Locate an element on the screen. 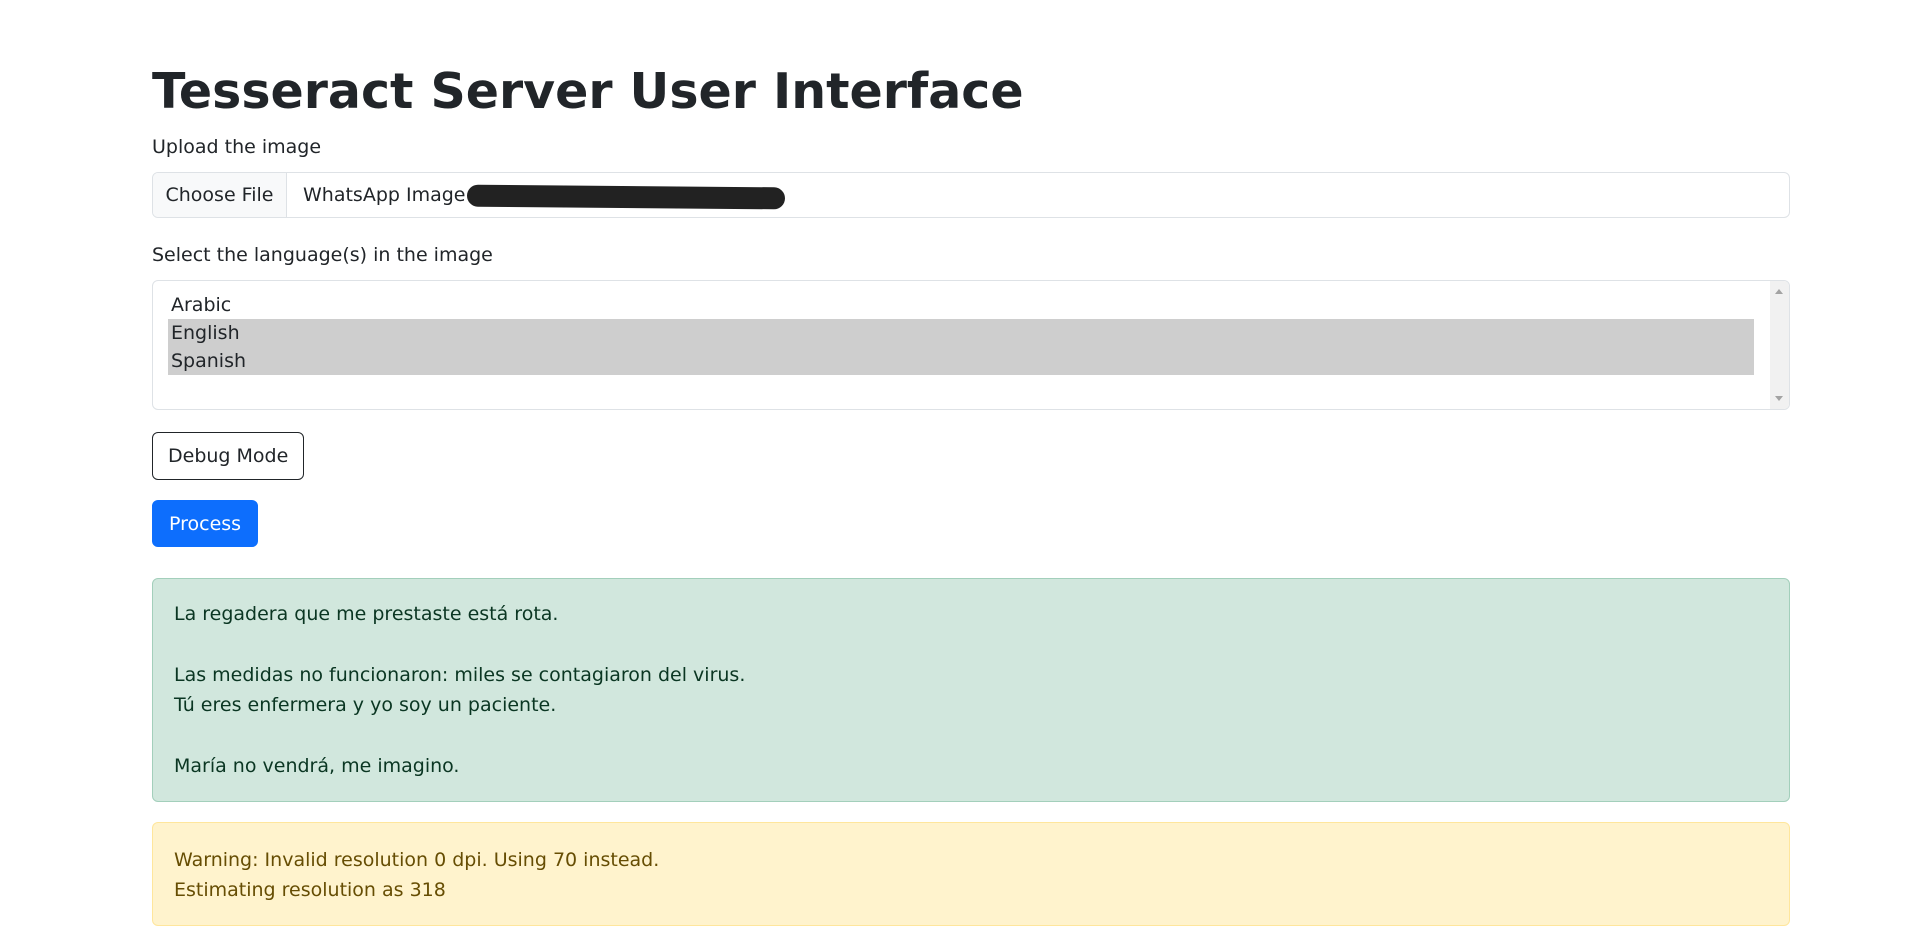 The width and height of the screenshot is (1920, 952). redaction-mark is located at coordinates (626, 197).